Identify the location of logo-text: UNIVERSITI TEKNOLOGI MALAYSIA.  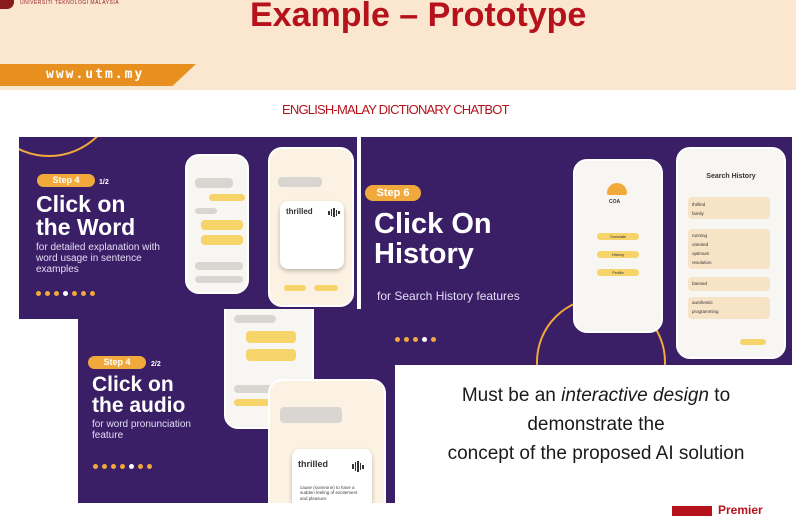
(70, 3).